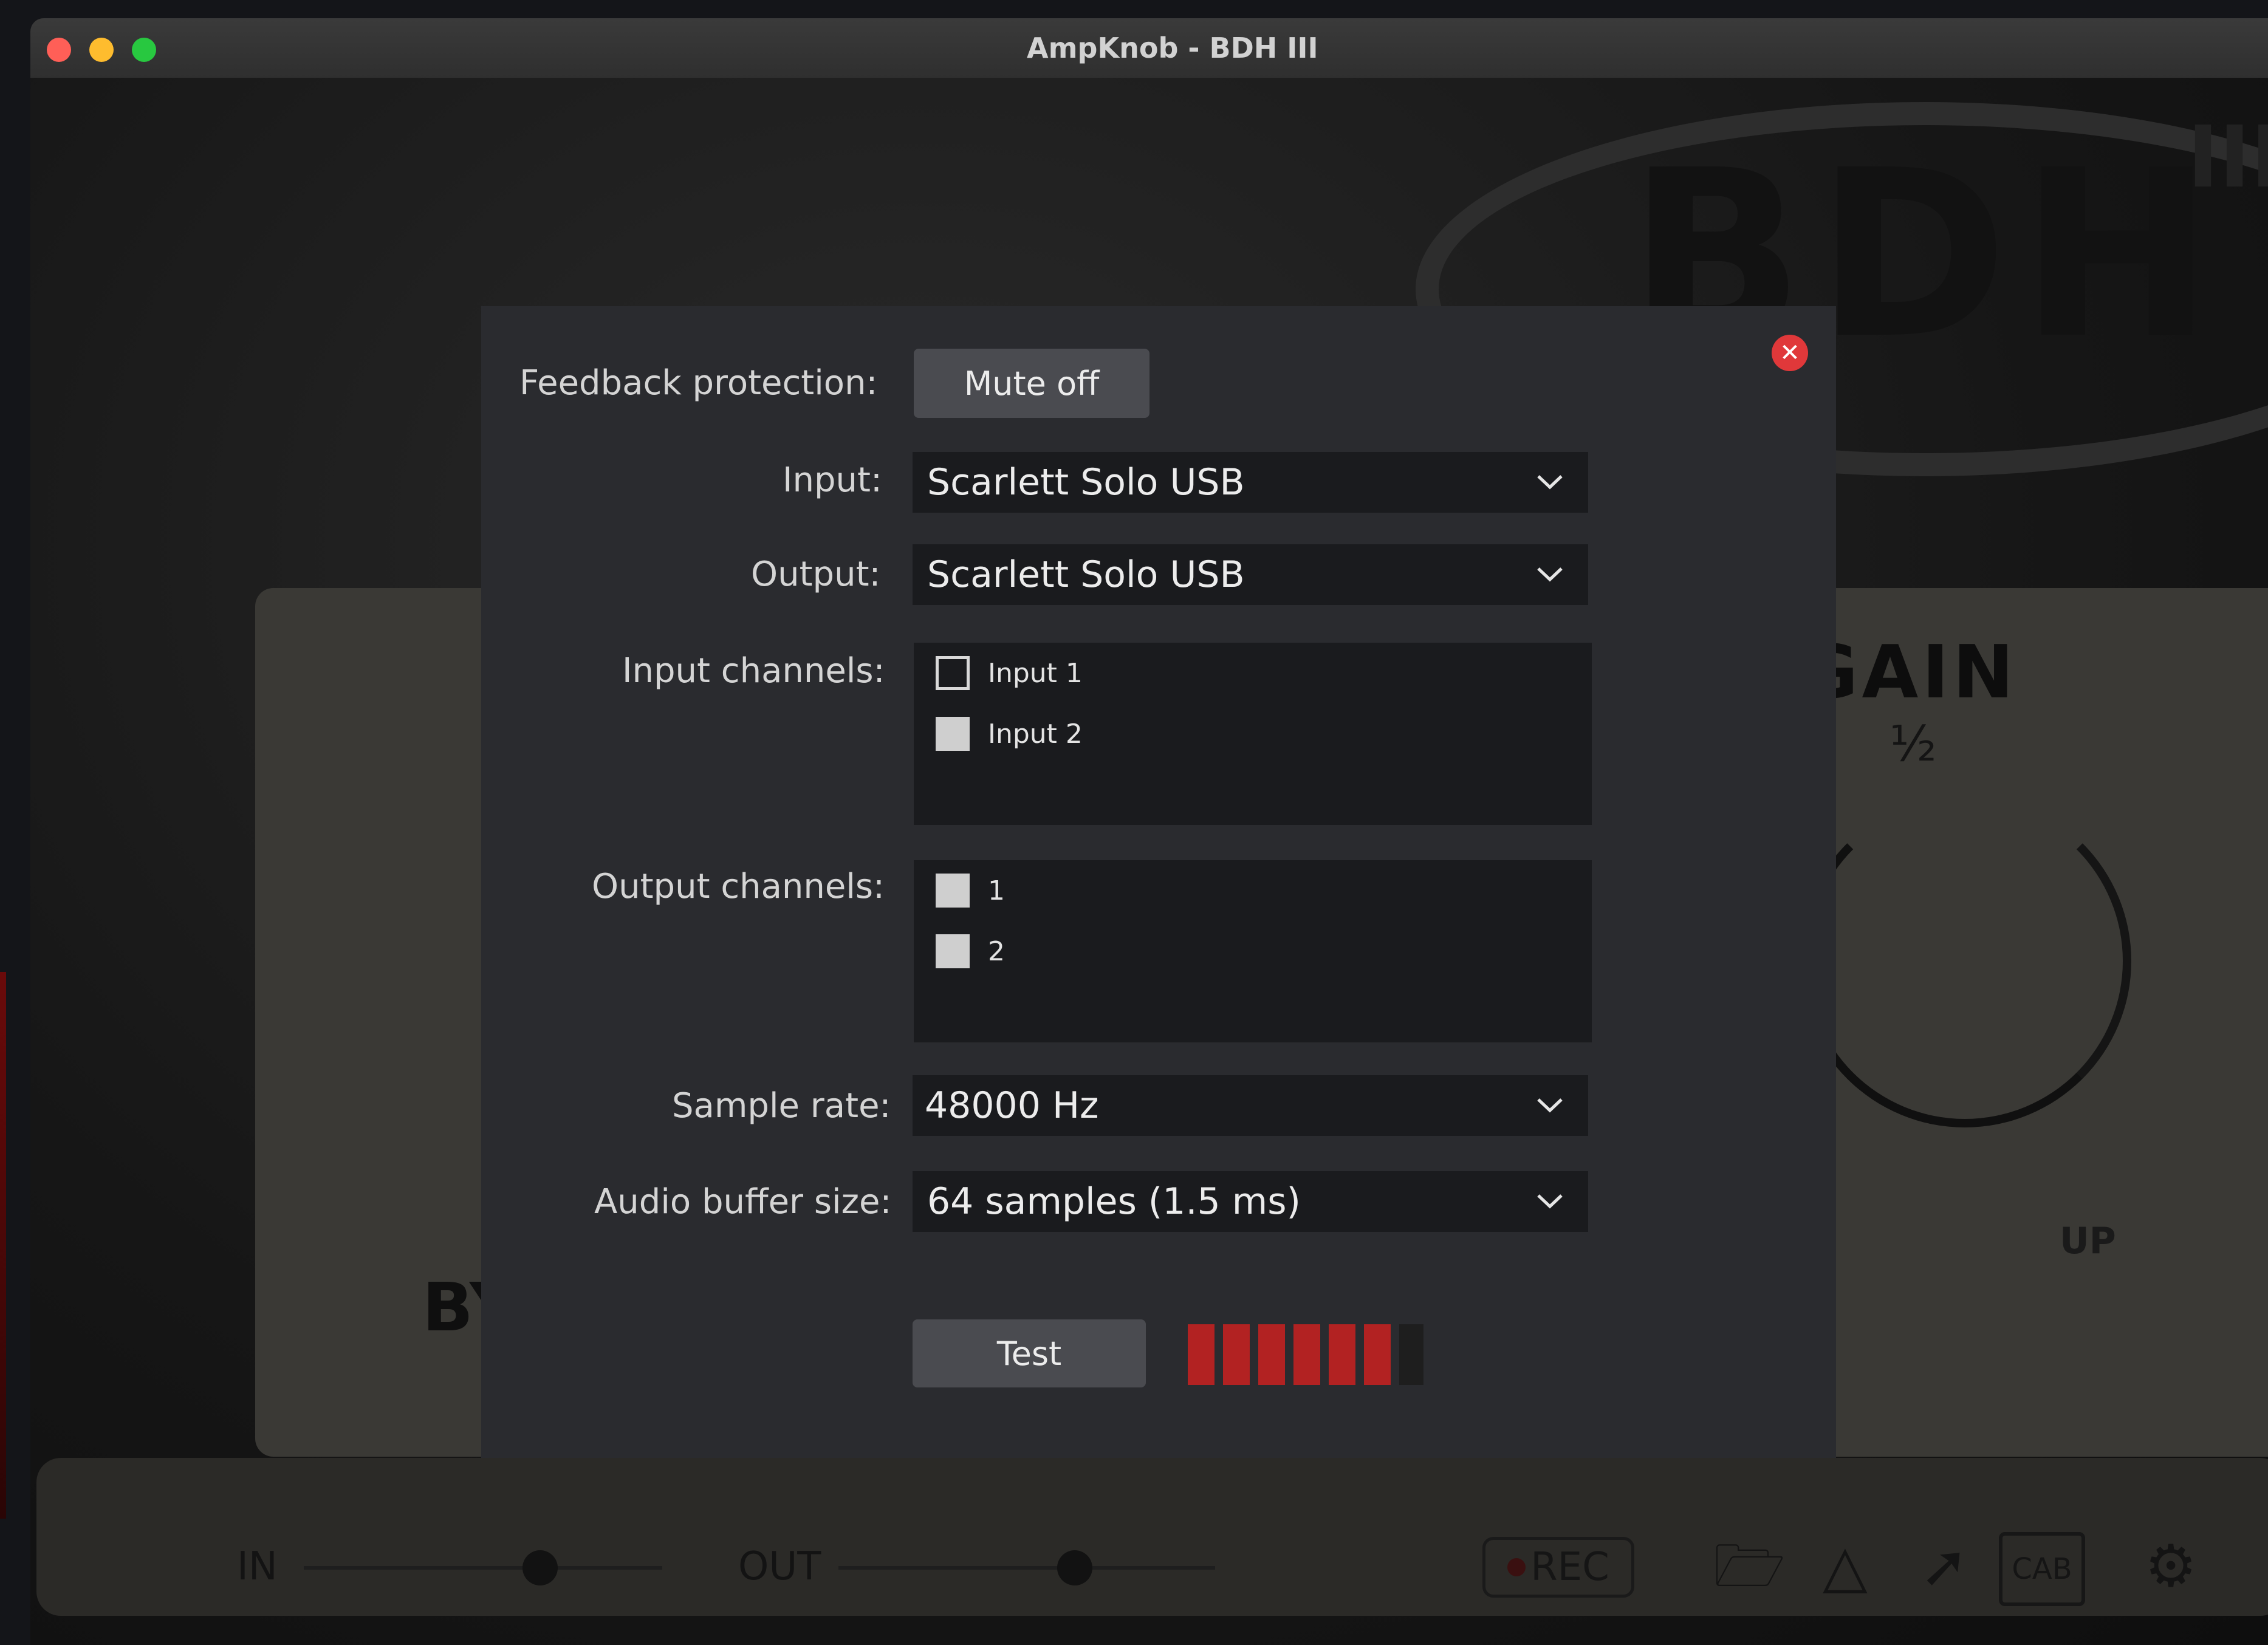 The height and width of the screenshot is (1645, 2268). Describe the element at coordinates (3, 1245) in the screenshot. I see `desktop-background-edge` at that location.